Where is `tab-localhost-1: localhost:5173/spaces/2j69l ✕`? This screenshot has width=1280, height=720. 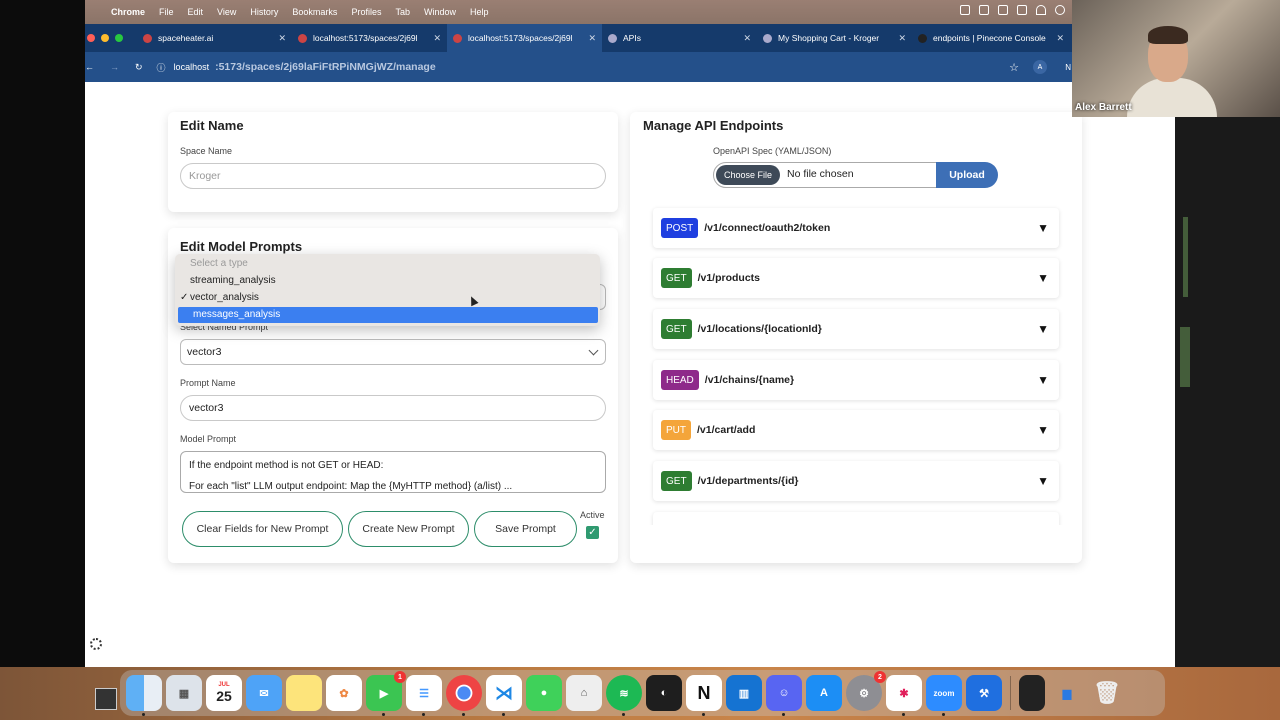 tab-localhost-1: localhost:5173/spaces/2j69l ✕ is located at coordinates (369, 38).